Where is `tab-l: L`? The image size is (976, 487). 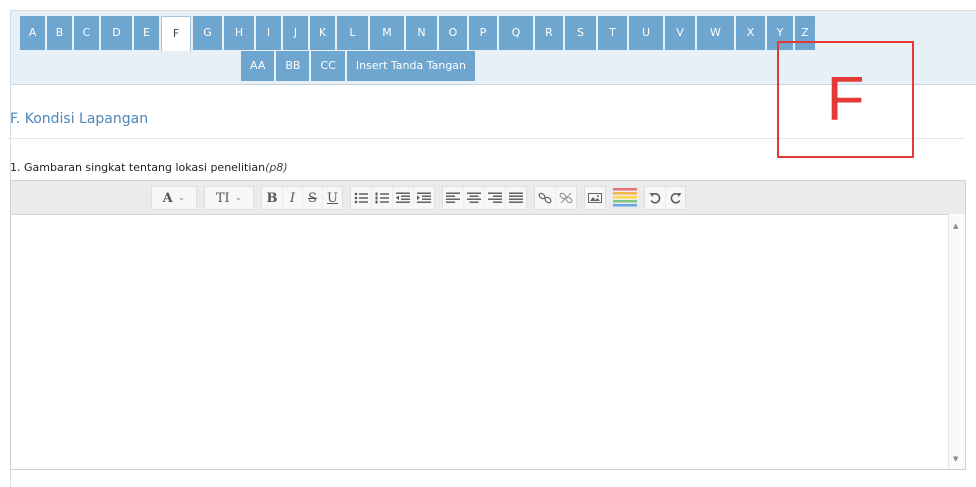 tab-l: L is located at coordinates (352, 33).